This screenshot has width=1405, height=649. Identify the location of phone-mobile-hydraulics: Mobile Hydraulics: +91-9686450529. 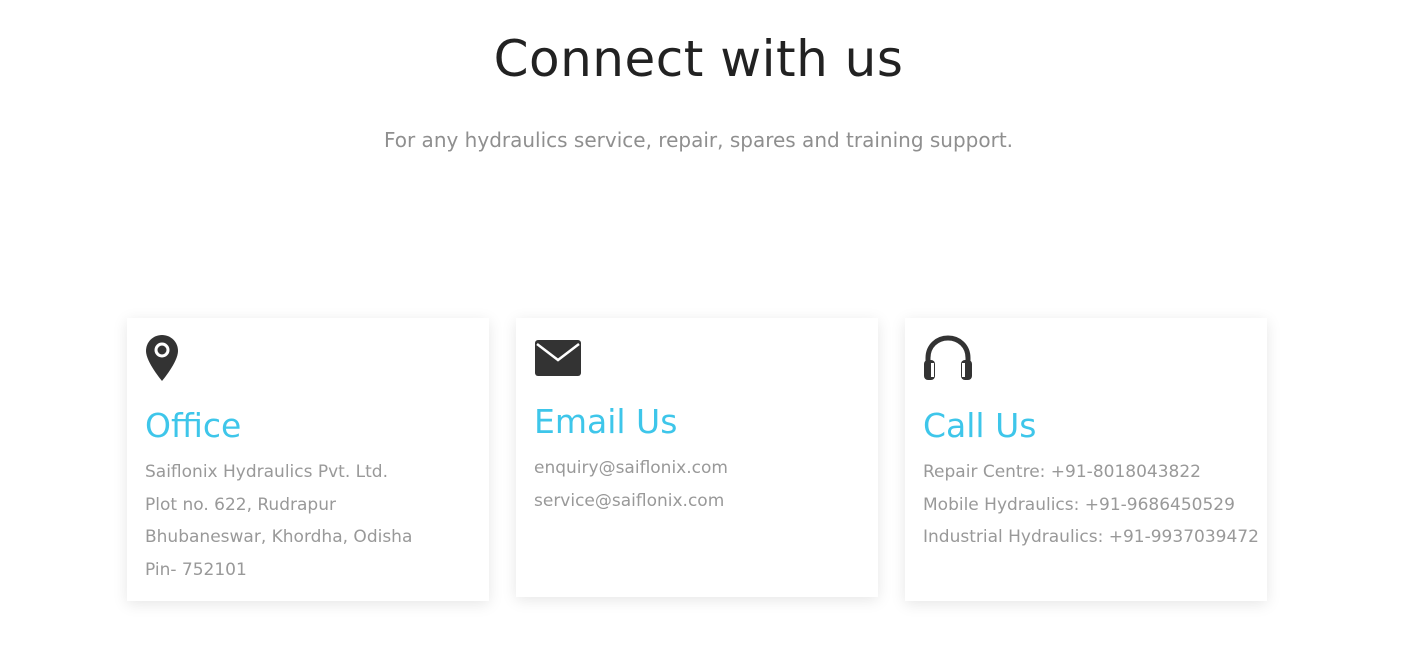
(1086, 505).